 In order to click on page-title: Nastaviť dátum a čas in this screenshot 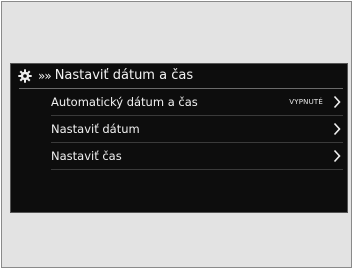, I will do `click(124, 75)`.